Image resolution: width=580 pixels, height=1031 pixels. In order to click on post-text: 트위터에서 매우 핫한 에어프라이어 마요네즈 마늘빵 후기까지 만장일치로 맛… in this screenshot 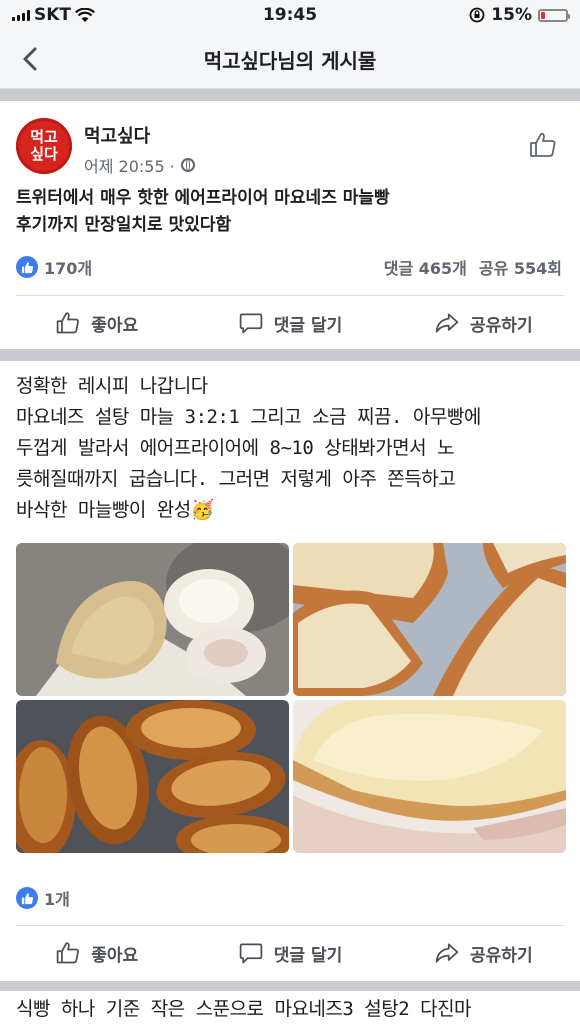, I will do `click(203, 212)`.